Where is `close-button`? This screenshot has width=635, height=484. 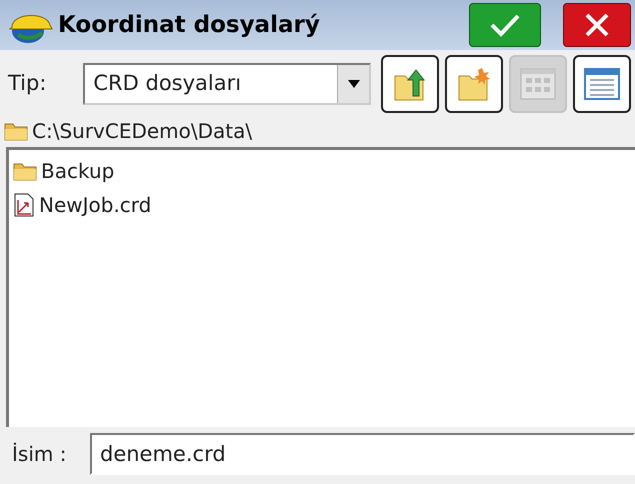
close-button is located at coordinates (597, 25).